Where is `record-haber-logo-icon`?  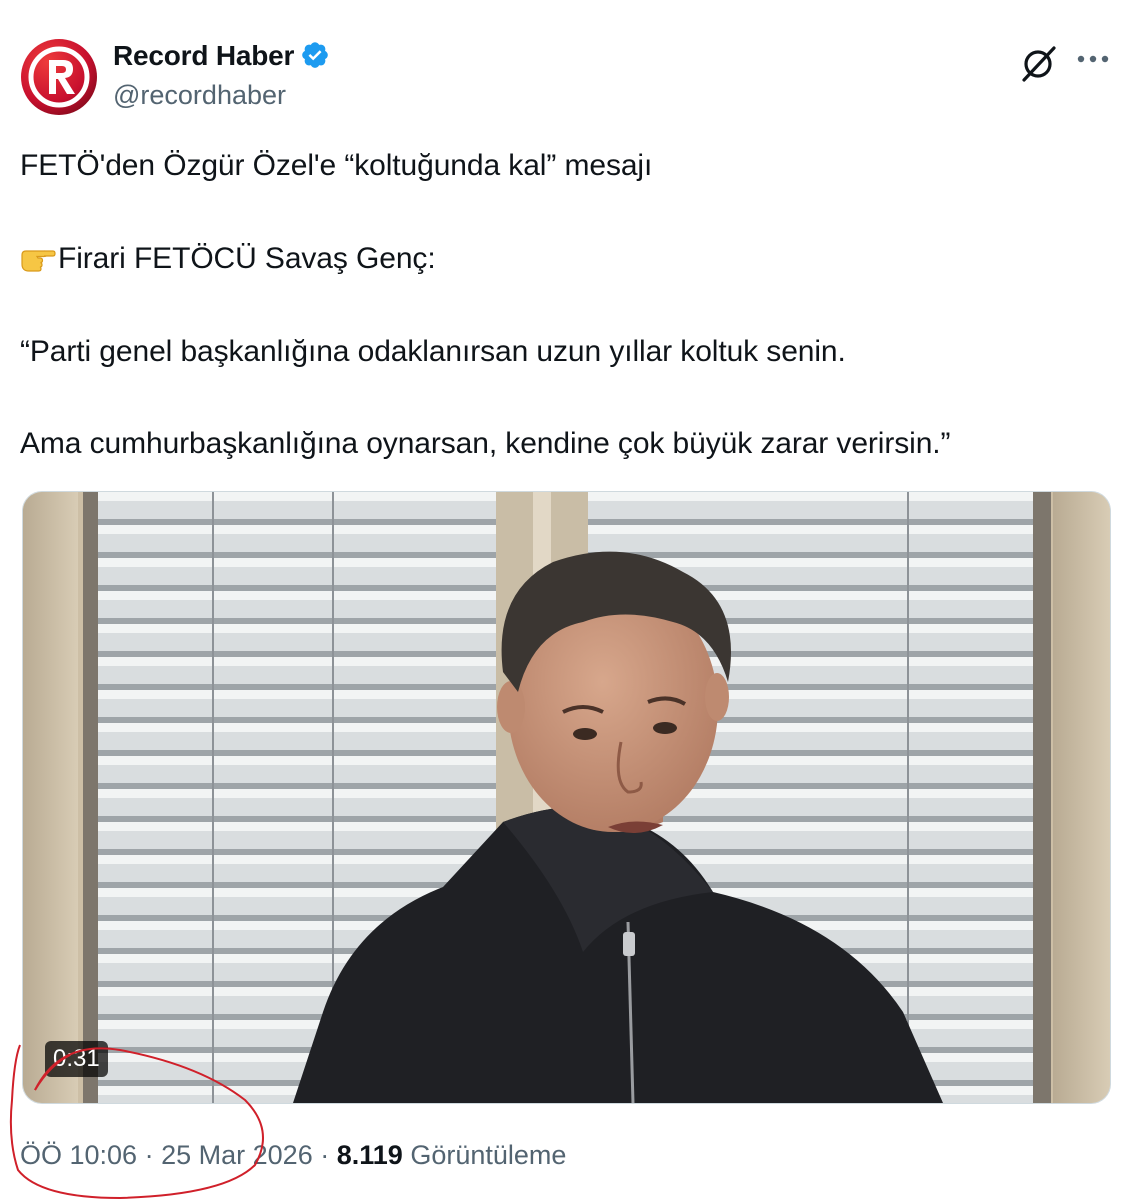 record-haber-logo-icon is located at coordinates (59, 77).